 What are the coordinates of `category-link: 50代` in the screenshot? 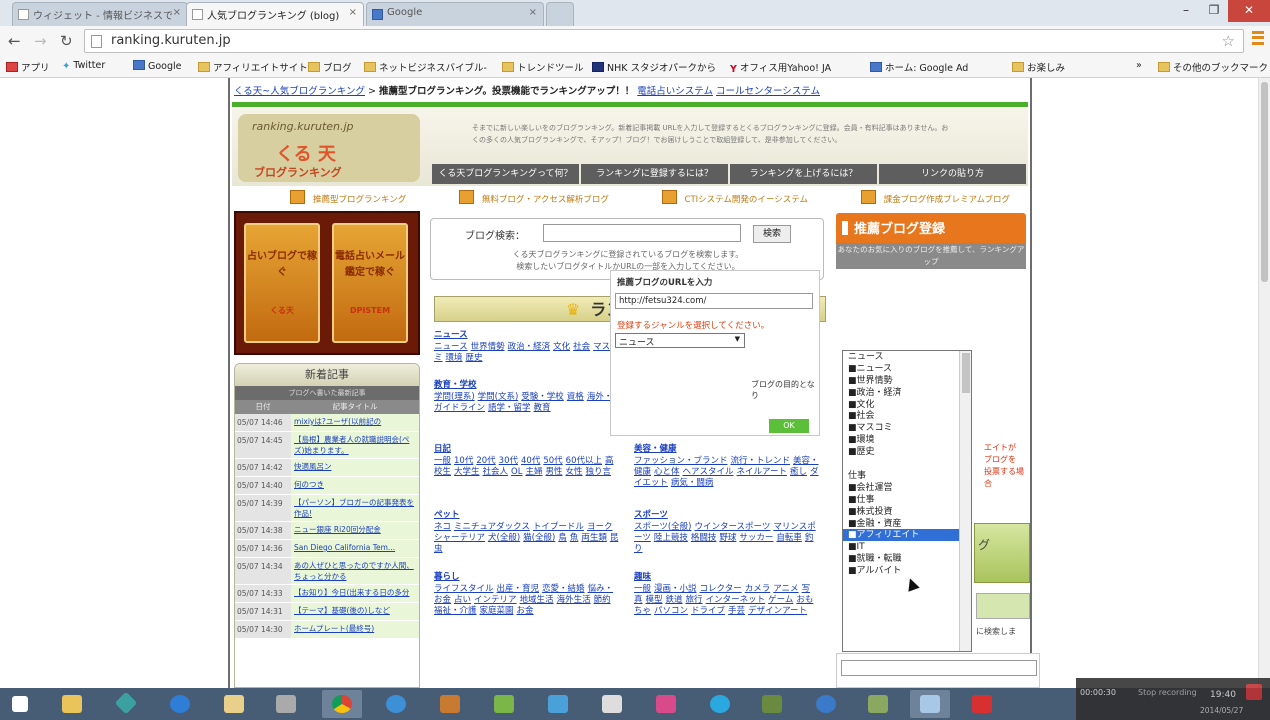 It's located at (552, 461).